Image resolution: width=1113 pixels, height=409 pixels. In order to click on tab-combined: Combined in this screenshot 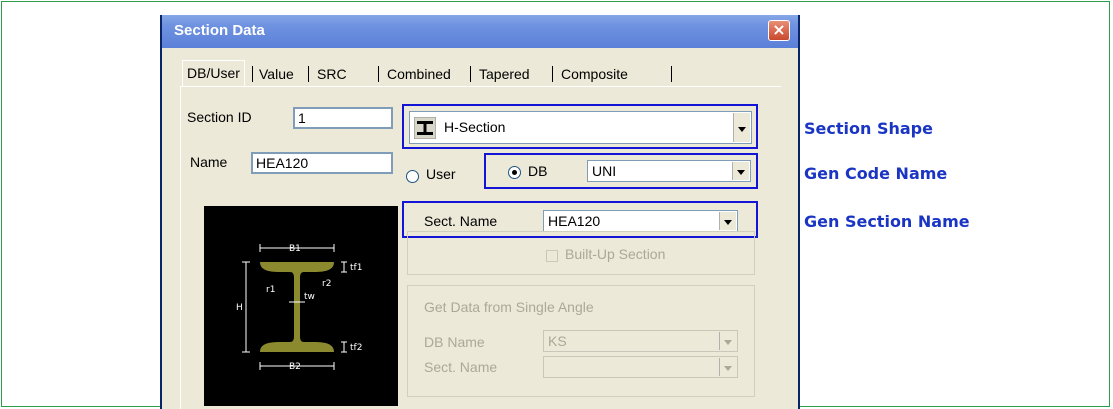, I will do `click(419, 74)`.